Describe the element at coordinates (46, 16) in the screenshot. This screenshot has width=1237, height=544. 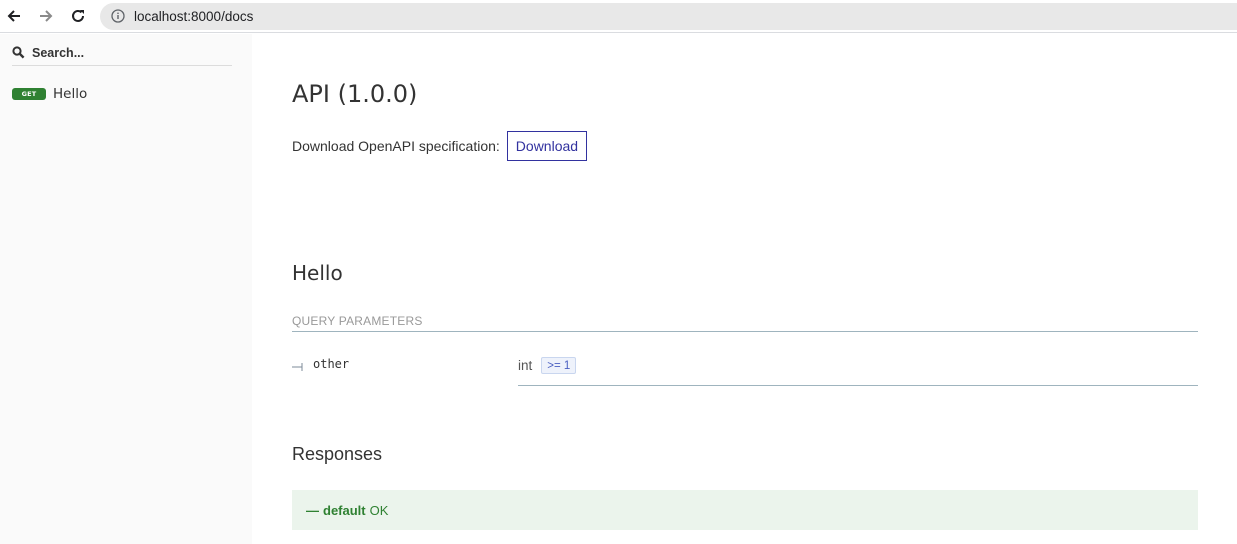
I see `forward-icon` at that location.